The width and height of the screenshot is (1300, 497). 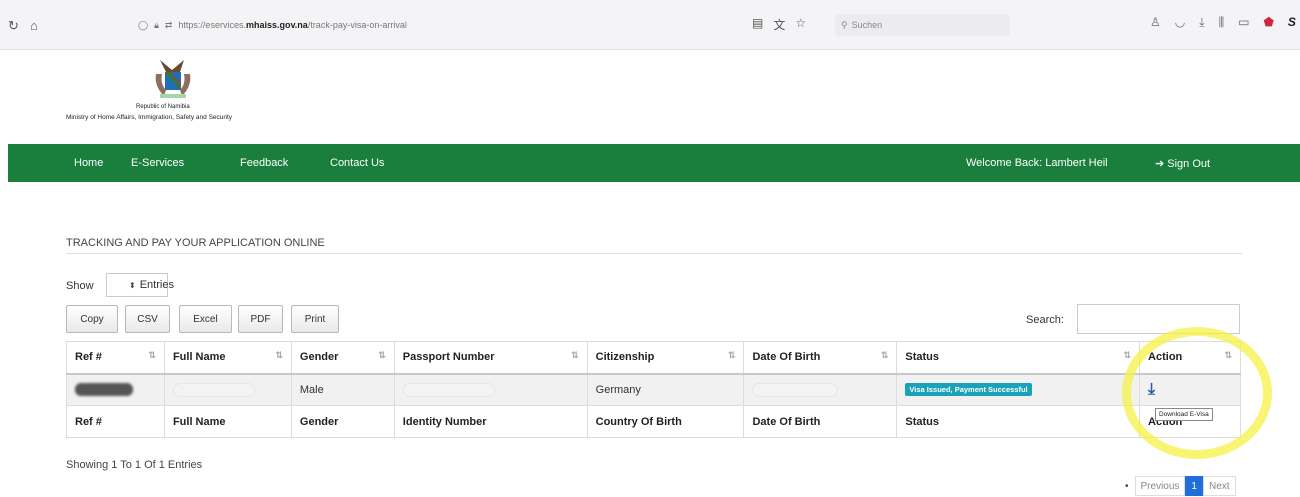 I want to click on footer-gender: Gender, so click(x=342, y=421).